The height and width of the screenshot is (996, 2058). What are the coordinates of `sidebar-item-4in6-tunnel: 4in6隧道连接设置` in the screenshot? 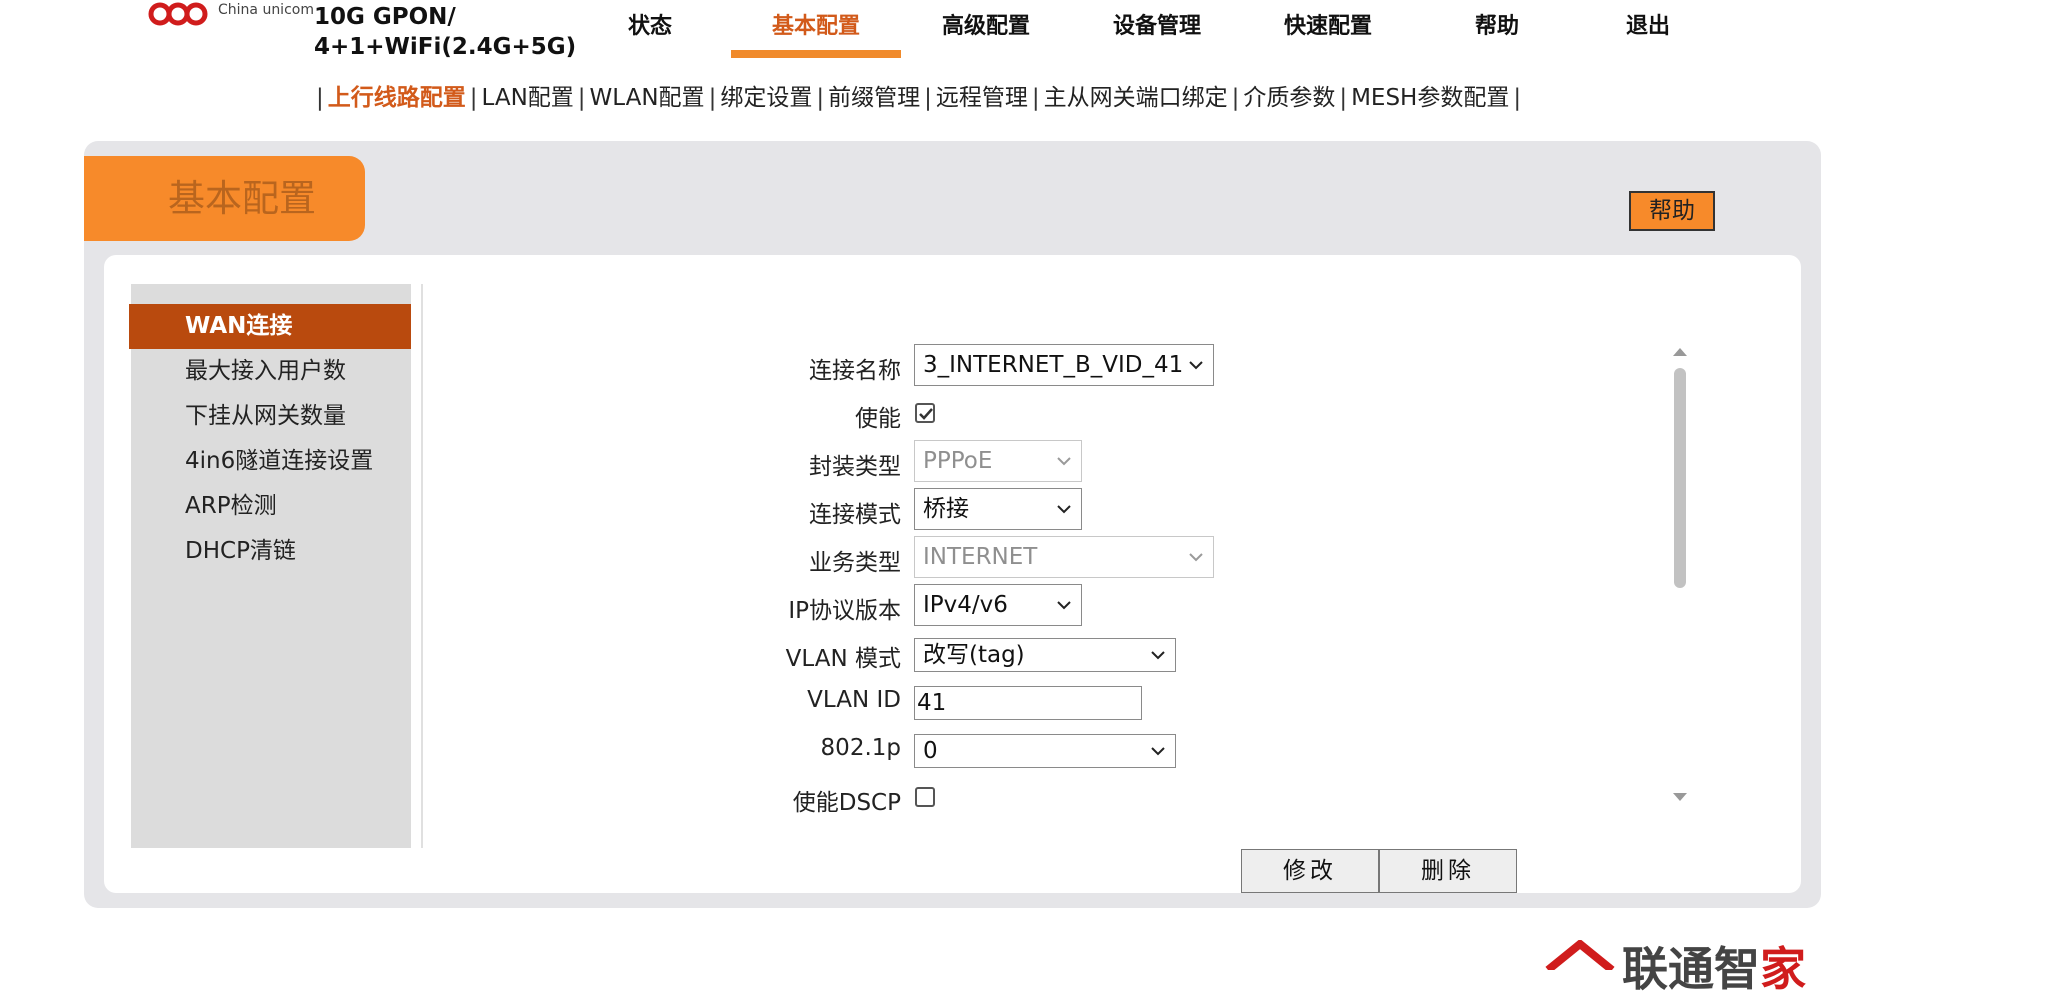 It's located at (270, 461).